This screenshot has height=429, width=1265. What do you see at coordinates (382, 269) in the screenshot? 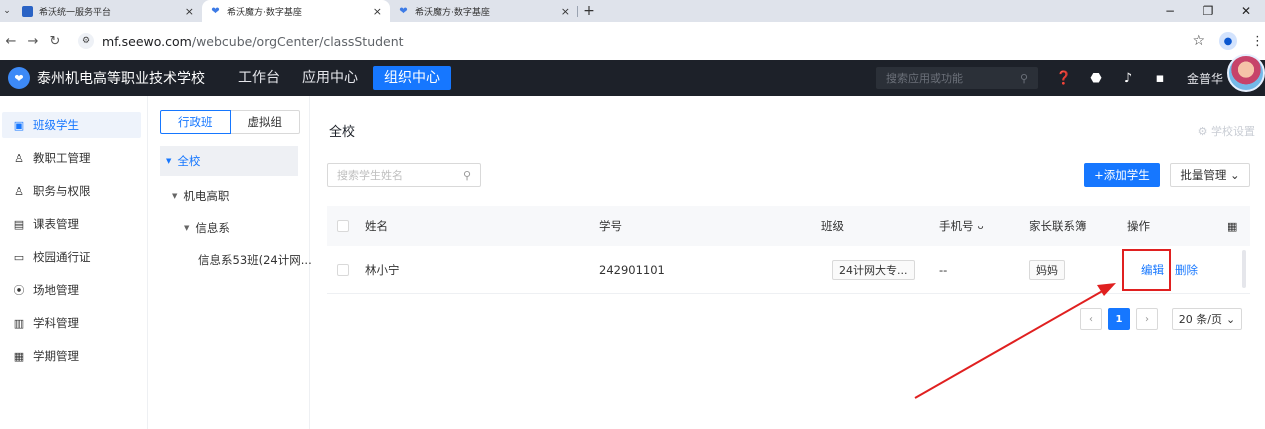
I see `student-name: 林小宁` at bounding box center [382, 269].